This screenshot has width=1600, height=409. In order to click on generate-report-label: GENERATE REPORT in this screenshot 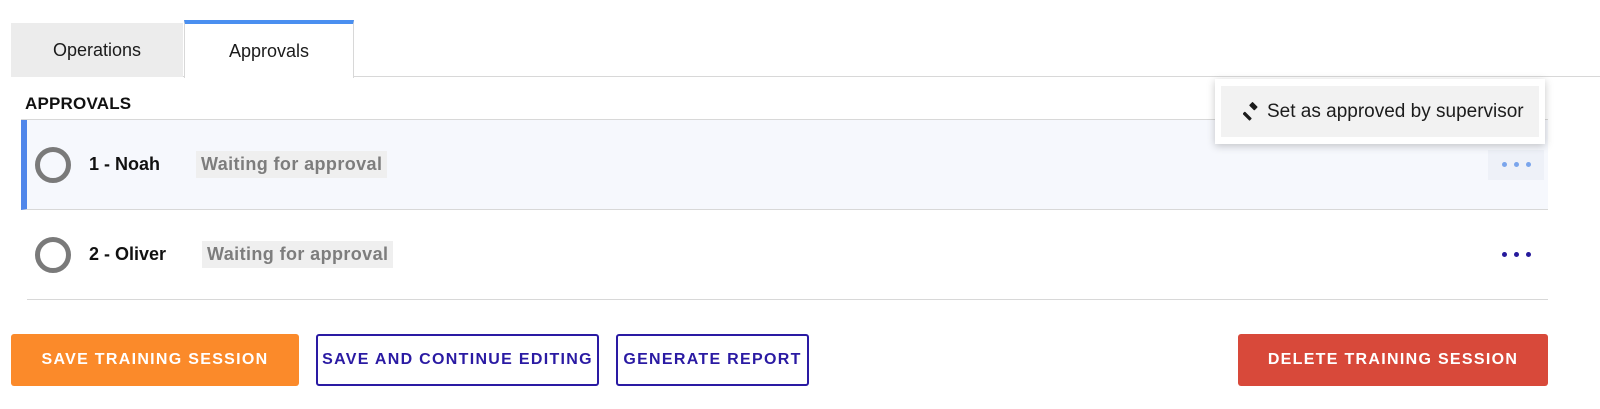, I will do `click(712, 359)`.